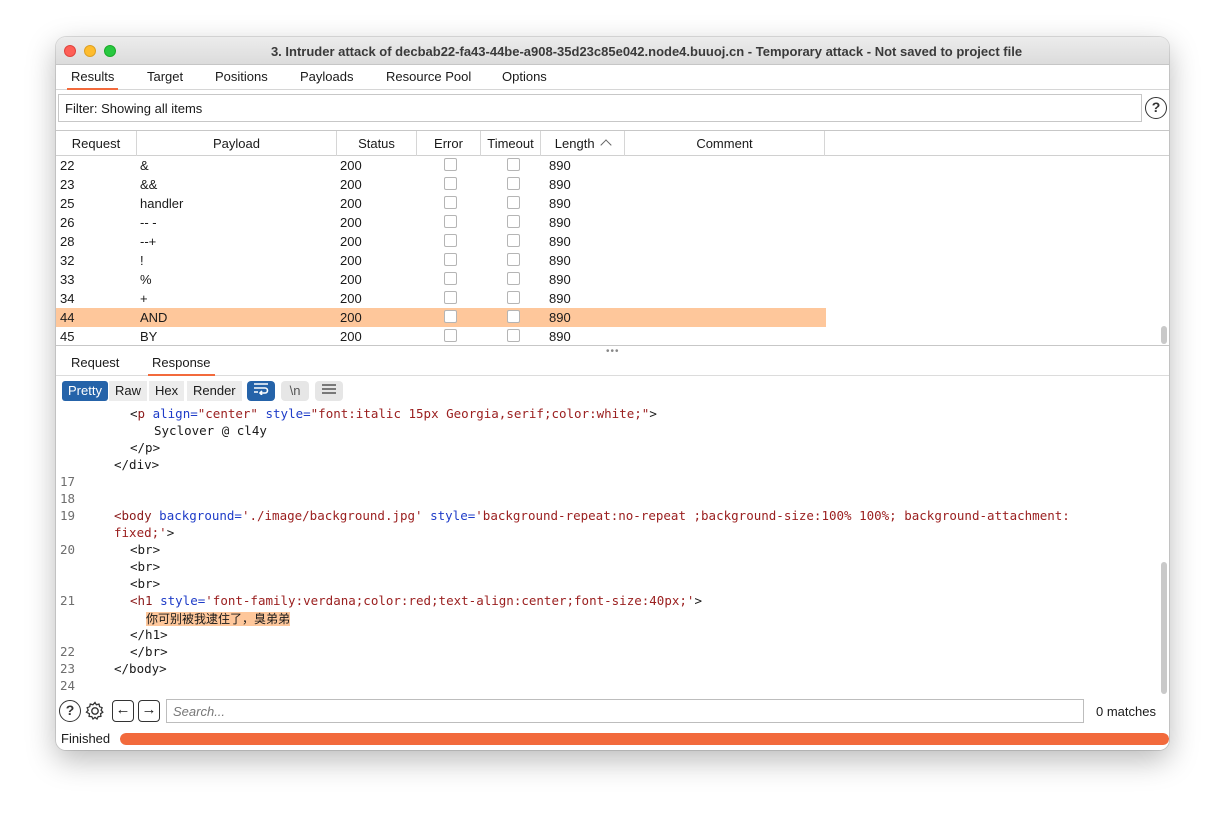  Describe the element at coordinates (218, 619) in the screenshot. I see `highlighted-match: 你可别被我逮住了，臭弟弟` at that location.